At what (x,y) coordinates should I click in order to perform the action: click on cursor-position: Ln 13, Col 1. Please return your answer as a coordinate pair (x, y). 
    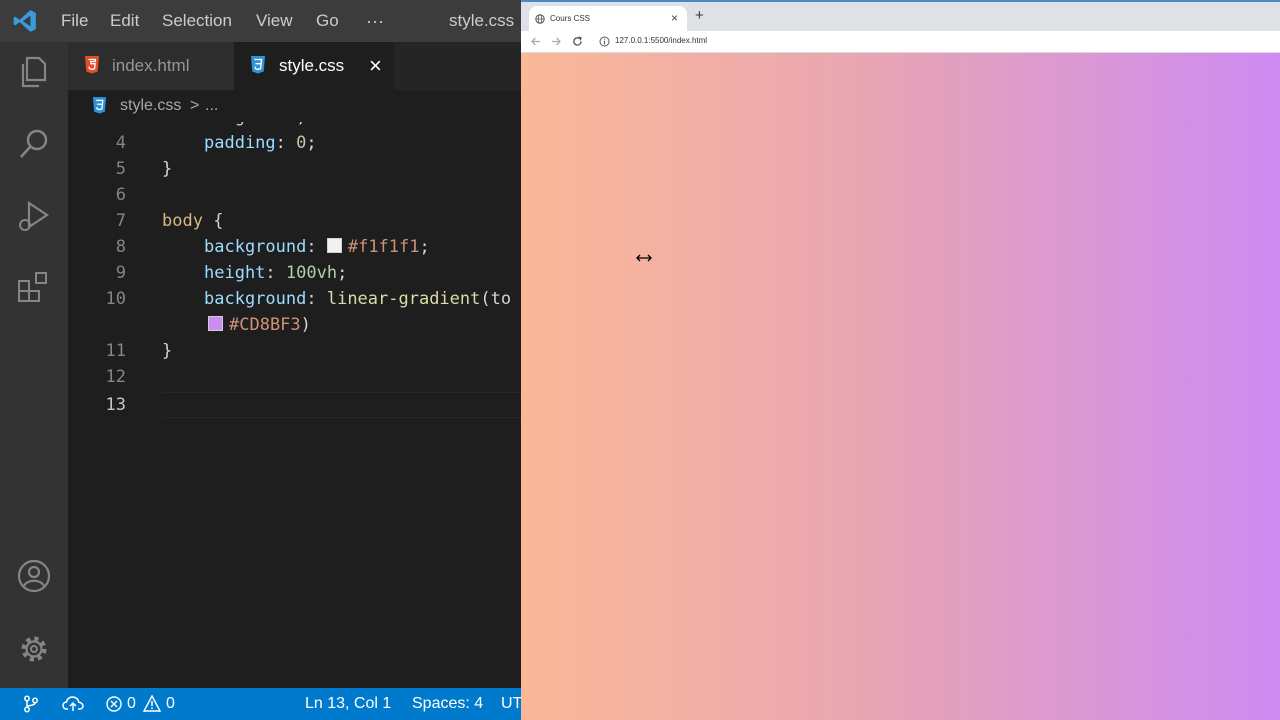
    Looking at the image, I should click on (348, 704).